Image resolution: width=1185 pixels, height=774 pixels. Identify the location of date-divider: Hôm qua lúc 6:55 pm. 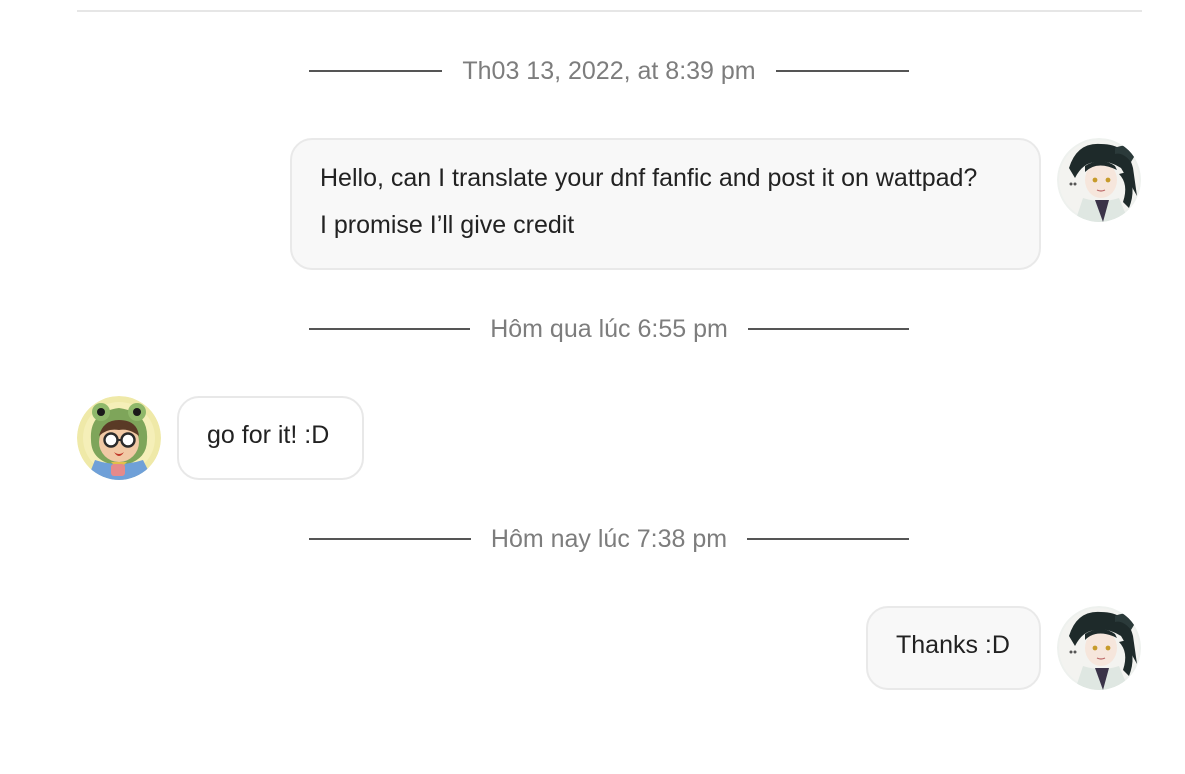
(609, 329).